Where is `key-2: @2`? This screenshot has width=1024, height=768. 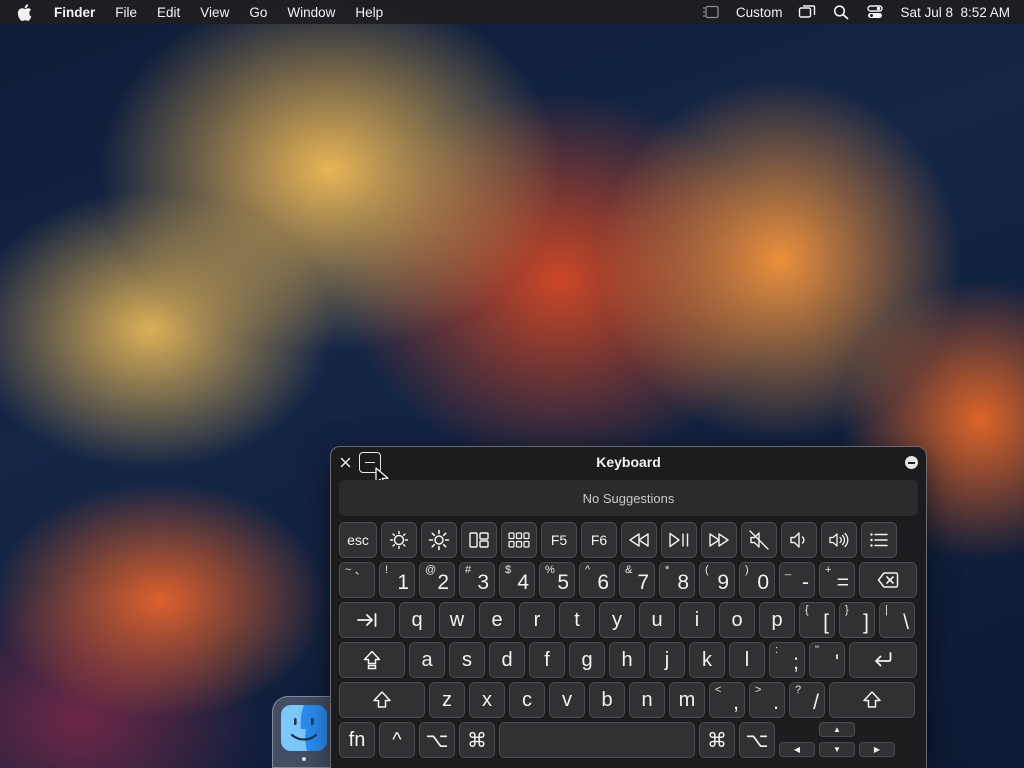
key-2: @2 is located at coordinates (437, 580).